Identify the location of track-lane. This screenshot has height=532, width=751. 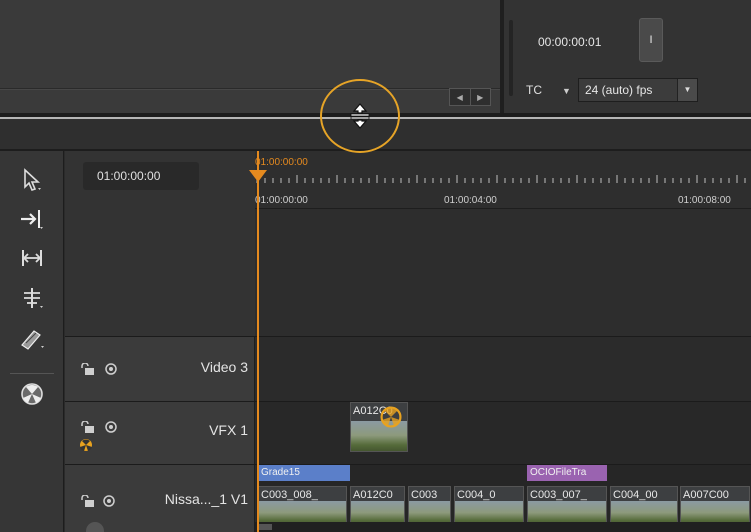
(503, 369).